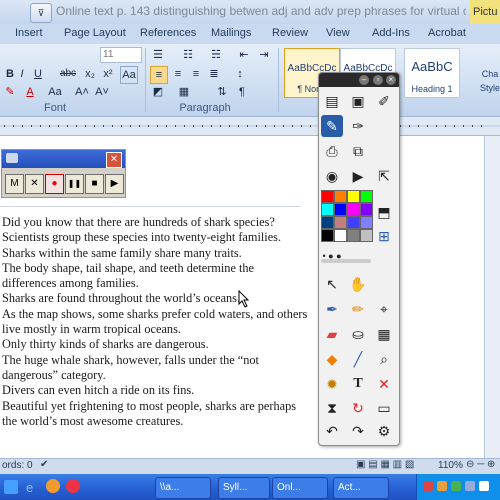 This screenshot has width=500, height=500. Describe the element at coordinates (391, 80) in the screenshot. I see `close-icon: ×` at that location.